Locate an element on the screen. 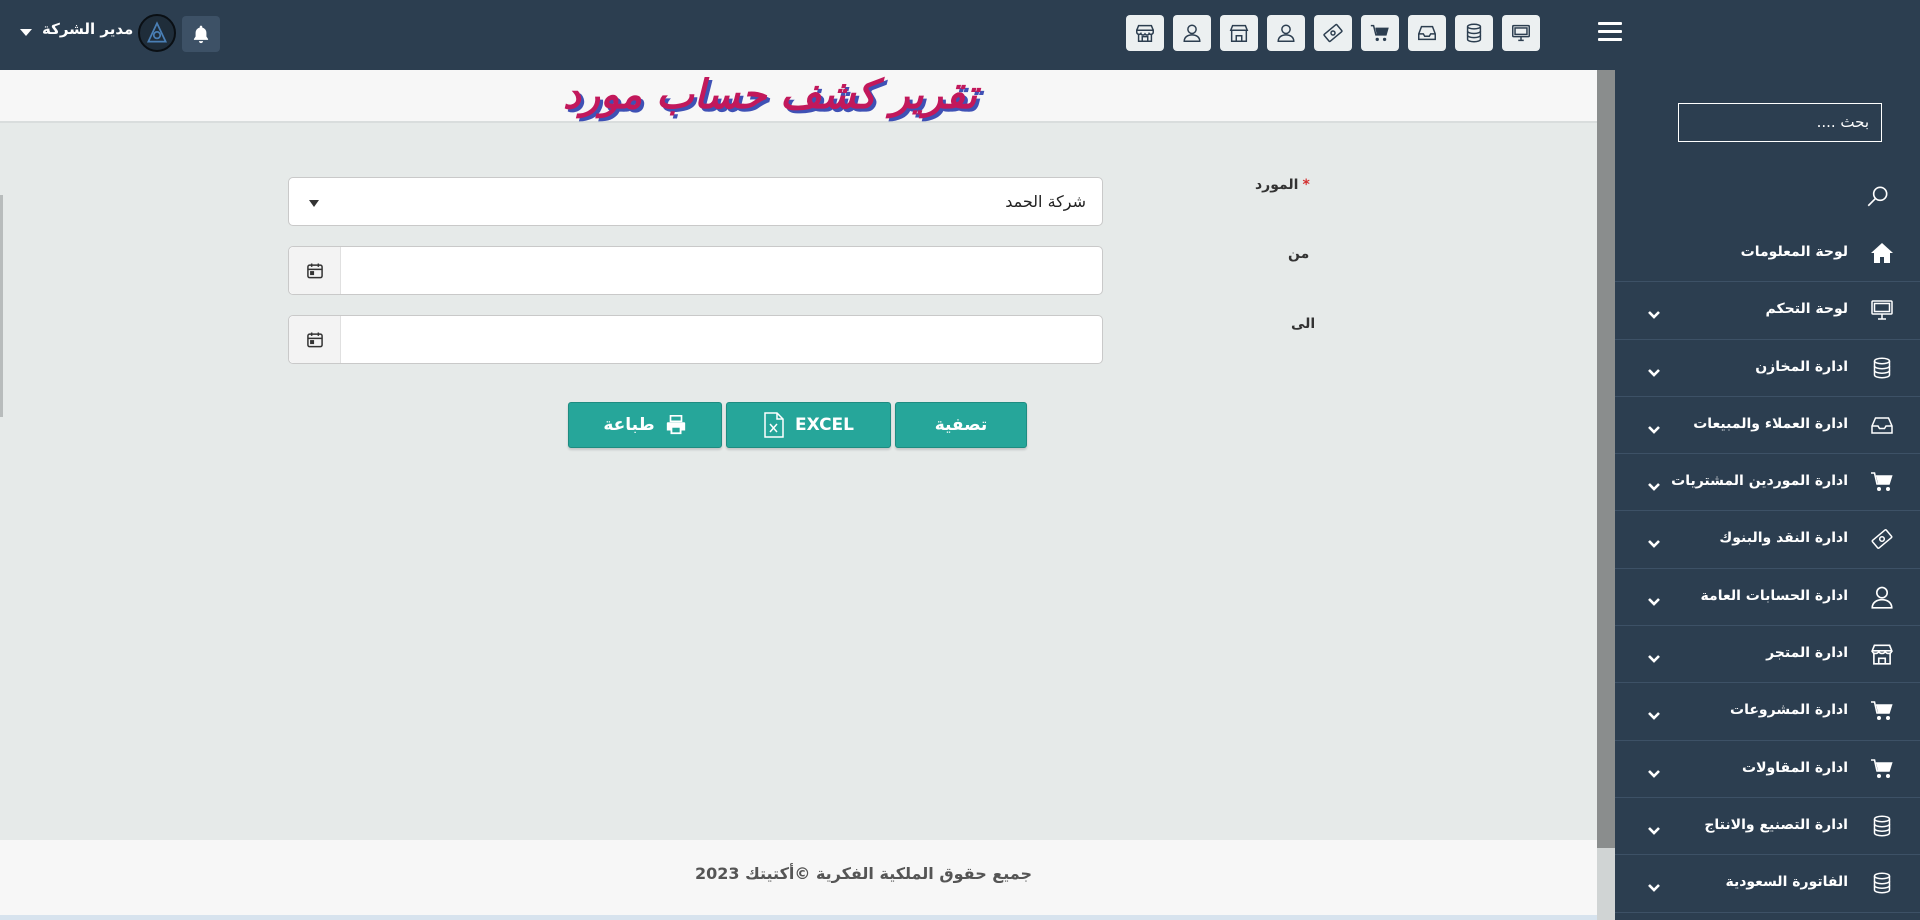 The height and width of the screenshot is (920, 1920). sidebar-item-label: ادارة النقد والبنوك is located at coordinates (1783, 538).